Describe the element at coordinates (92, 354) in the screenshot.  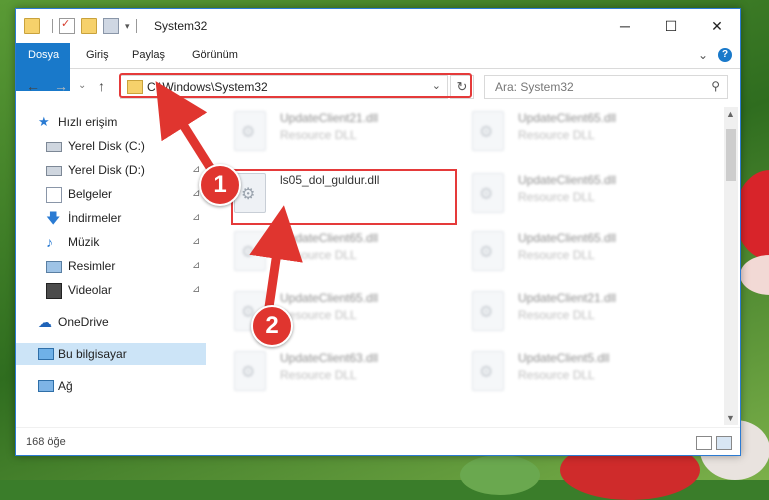
I see `sidebar-item-label: Bu bilgisayar` at that location.